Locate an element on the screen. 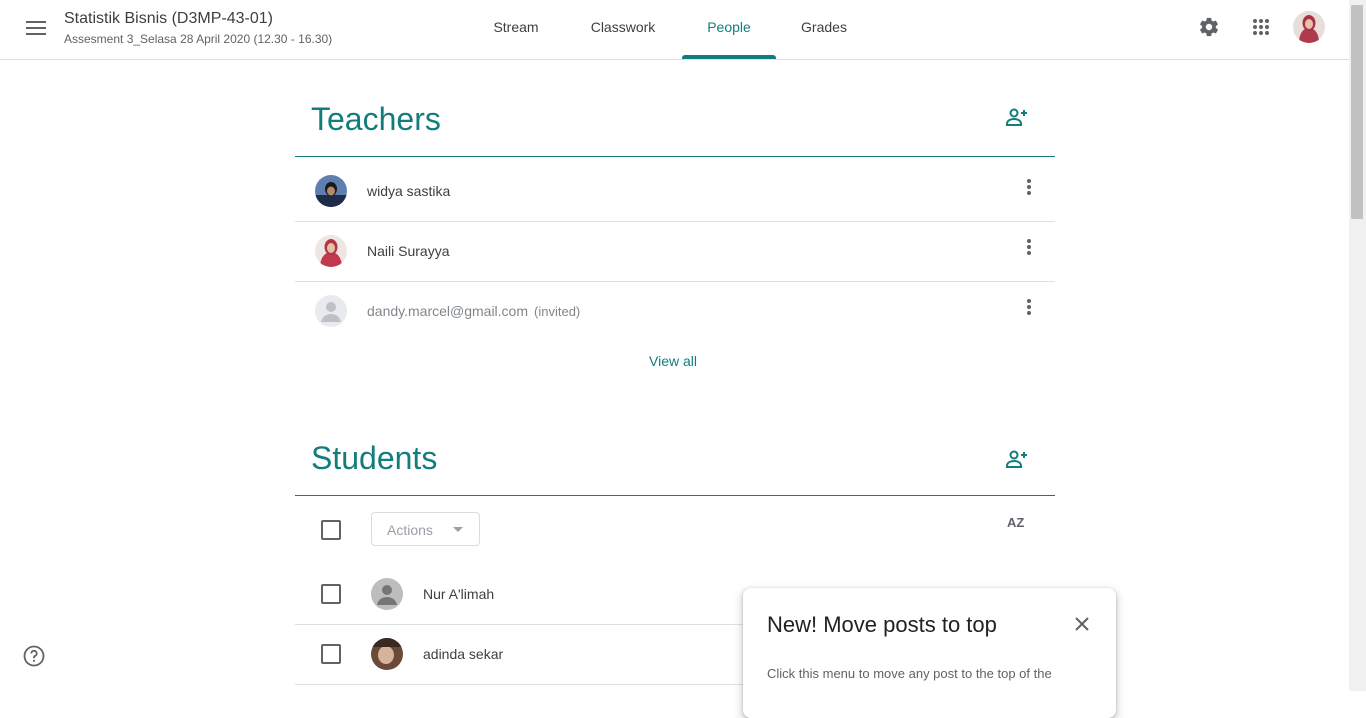  apps-grid-icon is located at coordinates (1261, 27).